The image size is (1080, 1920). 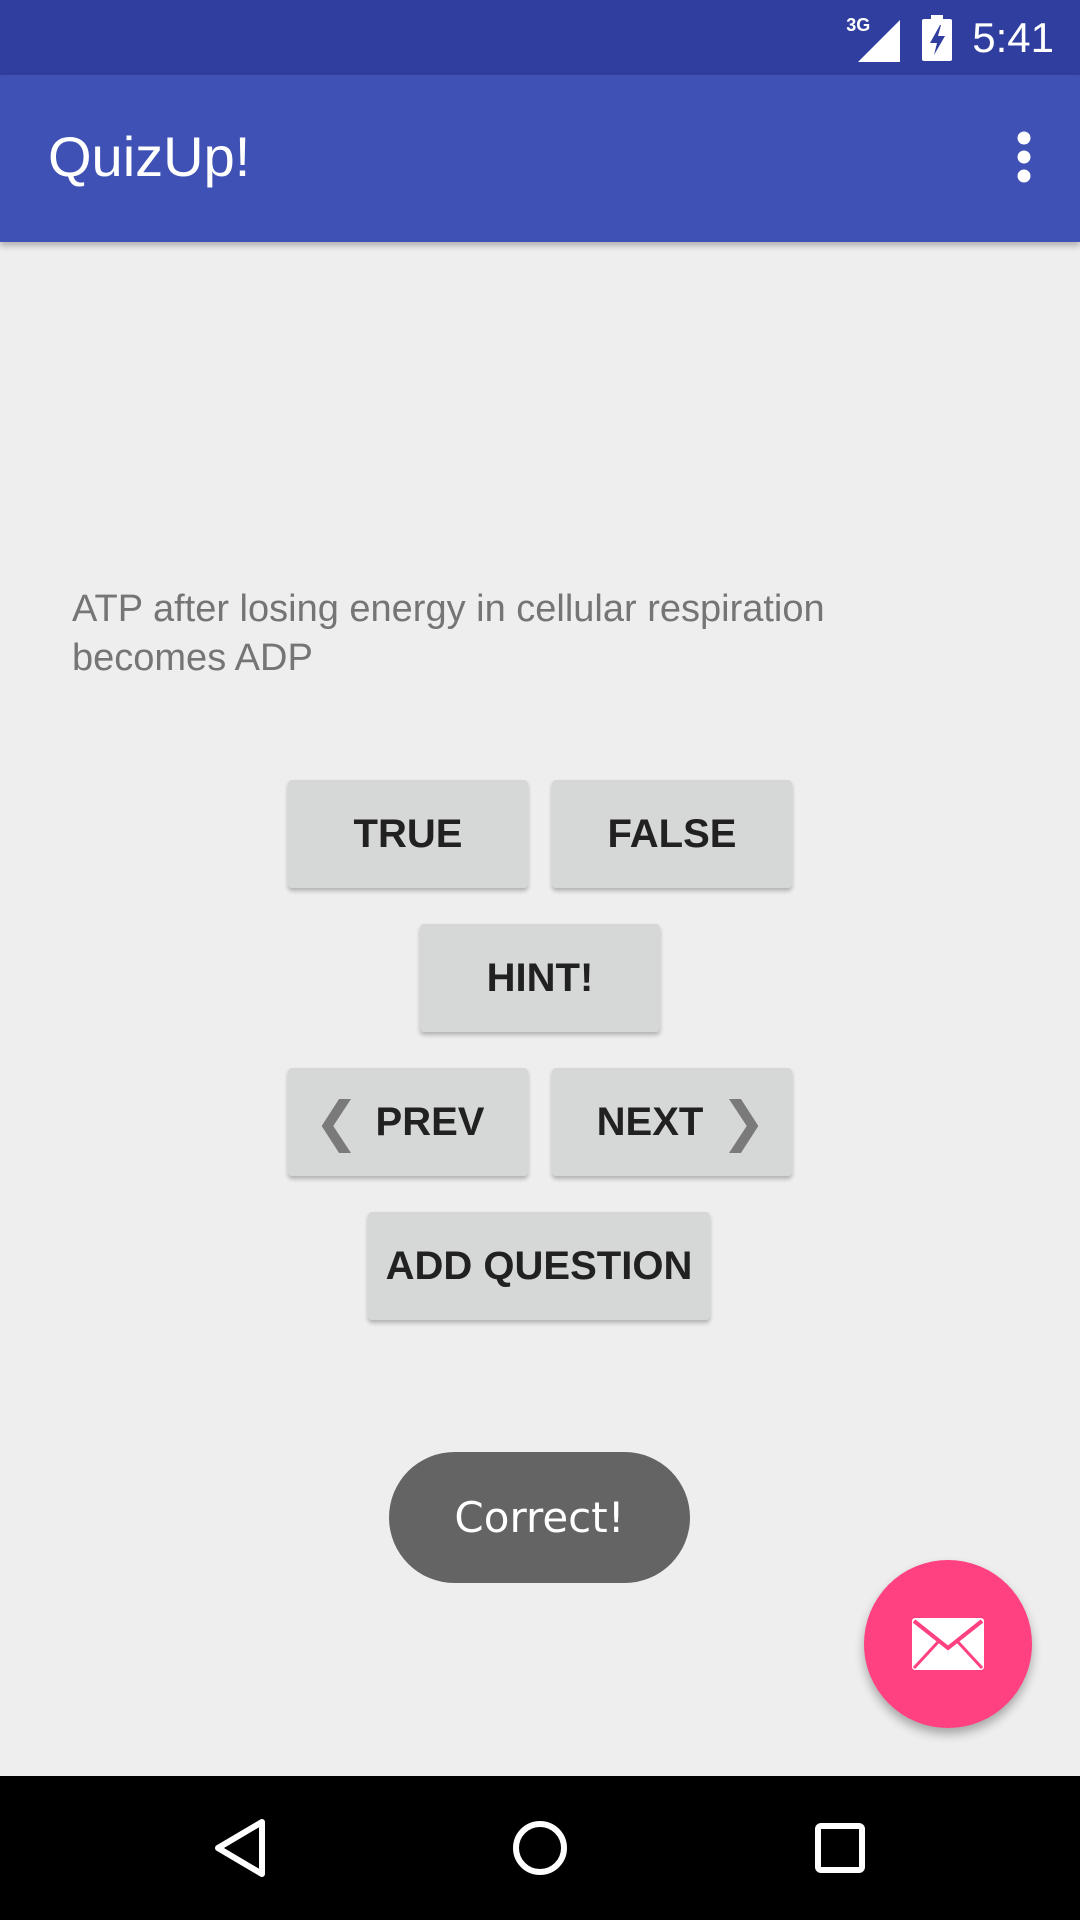 What do you see at coordinates (149, 156) in the screenshot?
I see `app-title: QuizUp!` at bounding box center [149, 156].